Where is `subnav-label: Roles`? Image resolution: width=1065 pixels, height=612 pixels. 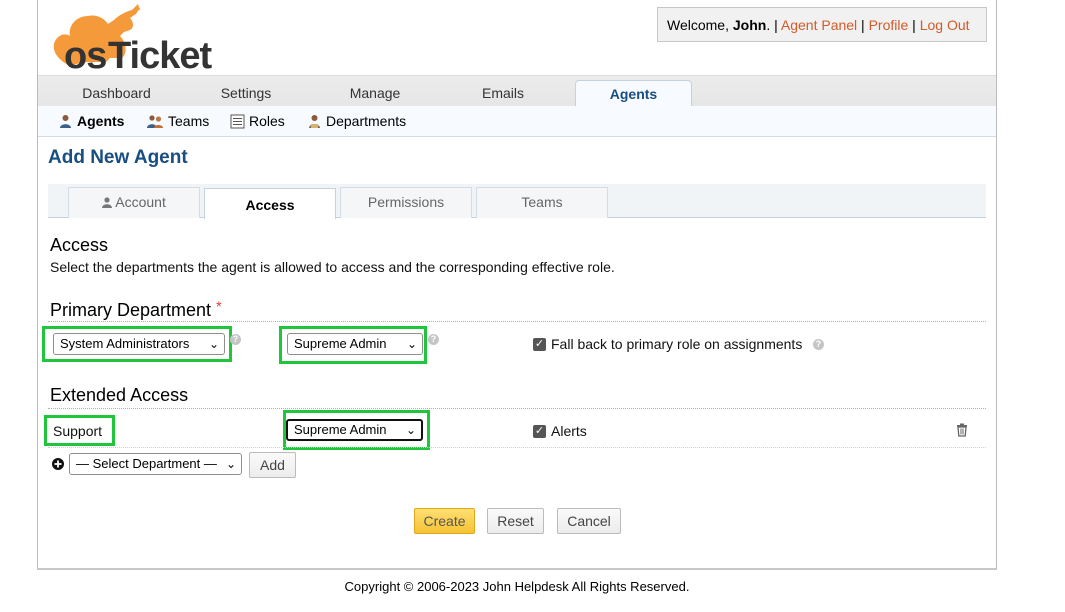
subnav-label: Roles is located at coordinates (267, 121).